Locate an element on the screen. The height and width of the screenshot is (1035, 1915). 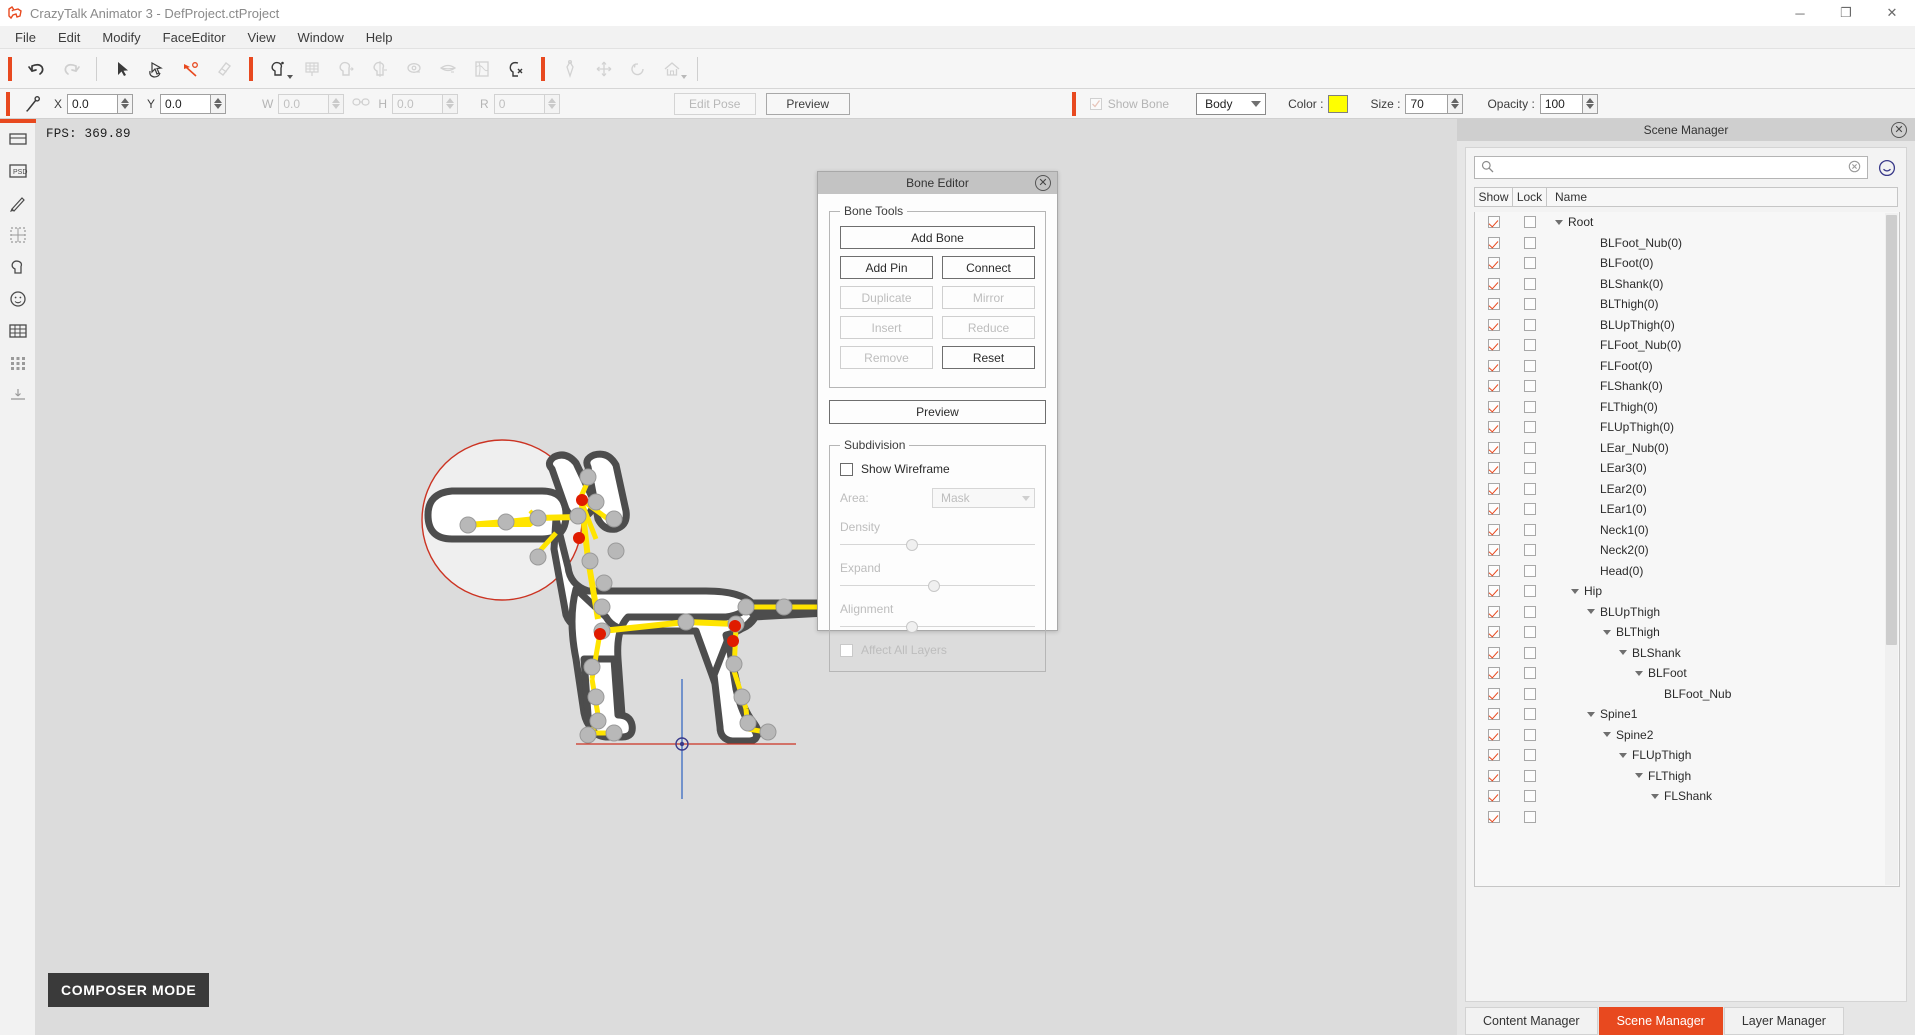
y-stepper: 0.0 is located at coordinates (193, 103).